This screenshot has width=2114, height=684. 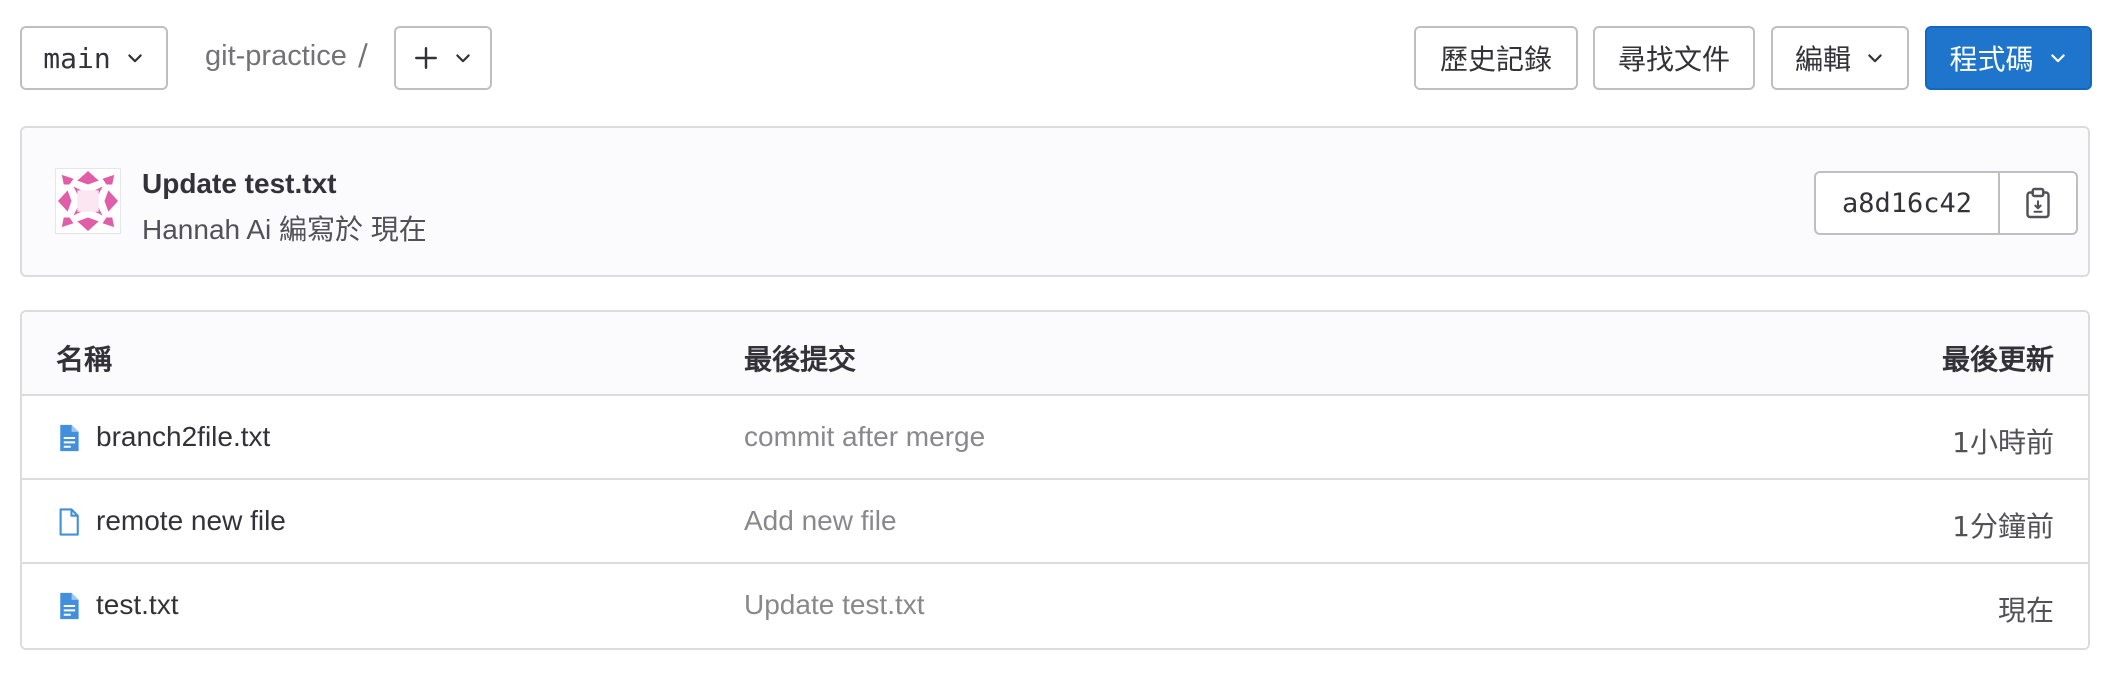 What do you see at coordinates (800, 359) in the screenshot?
I see `header-last-commit: 最後提交` at bounding box center [800, 359].